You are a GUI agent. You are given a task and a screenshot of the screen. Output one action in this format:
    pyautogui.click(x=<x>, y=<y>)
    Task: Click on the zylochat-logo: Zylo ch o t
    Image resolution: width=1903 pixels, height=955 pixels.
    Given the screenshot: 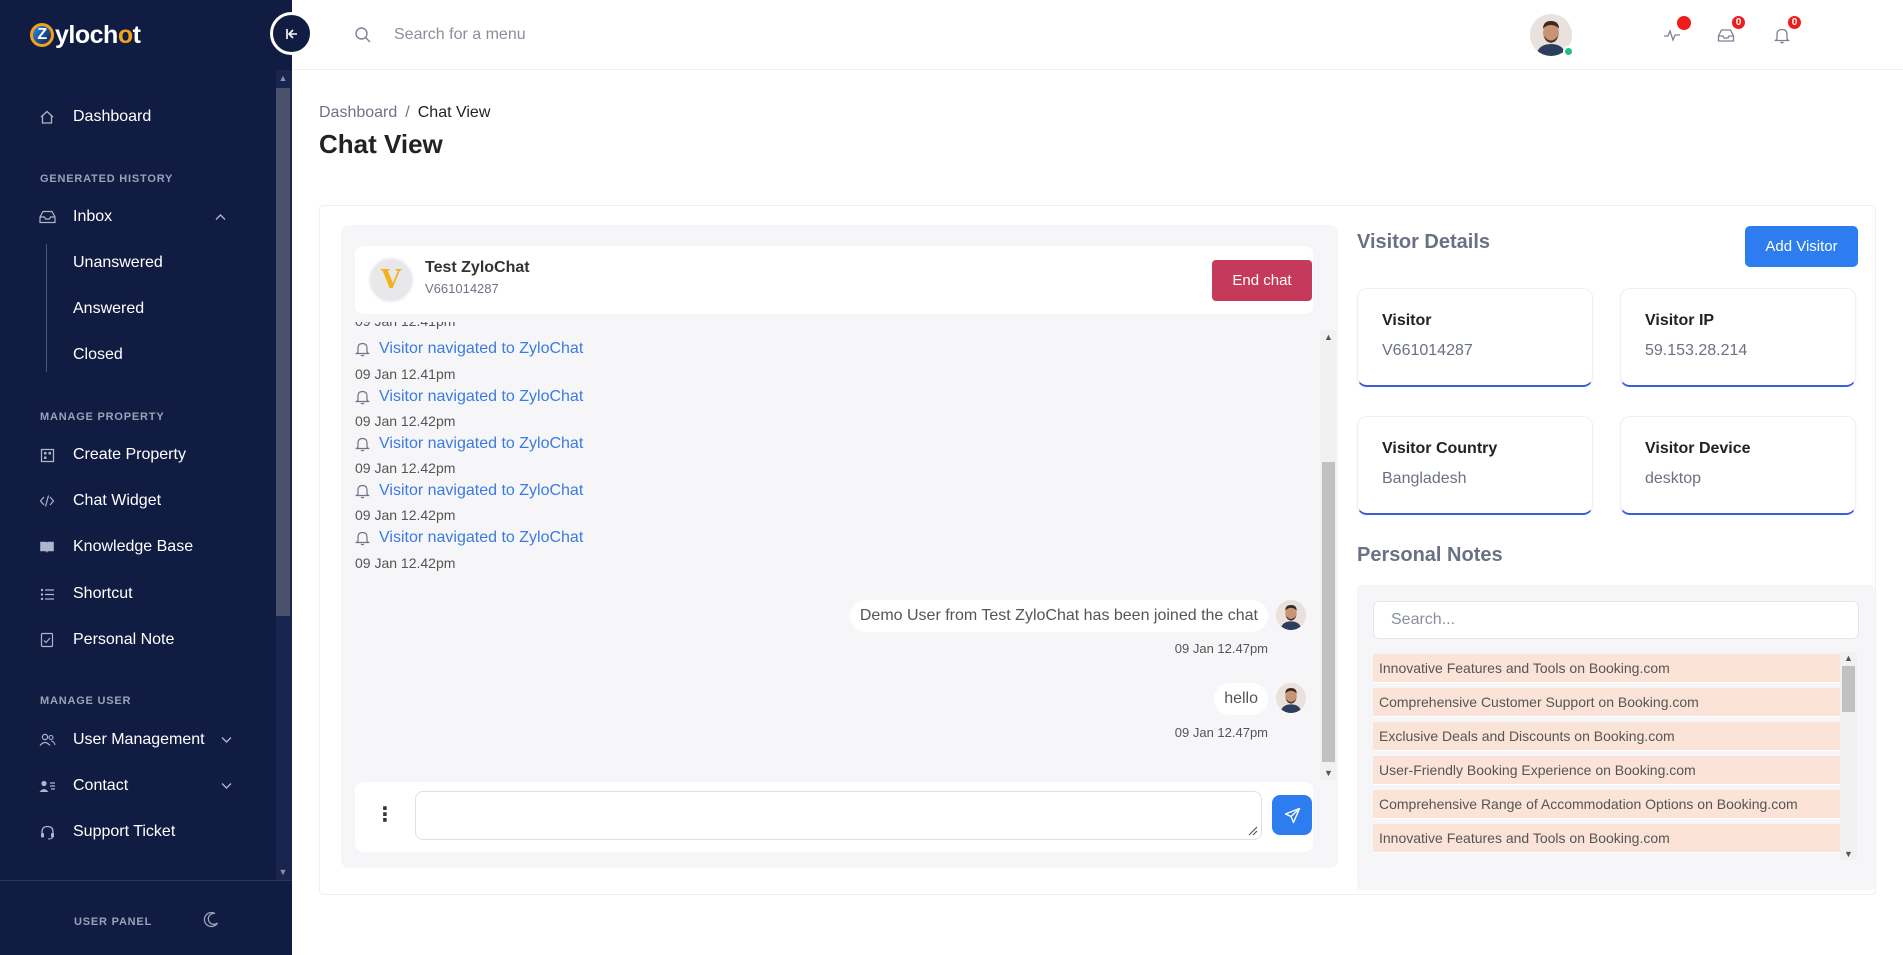 What is the action you would take?
    pyautogui.click(x=85, y=35)
    